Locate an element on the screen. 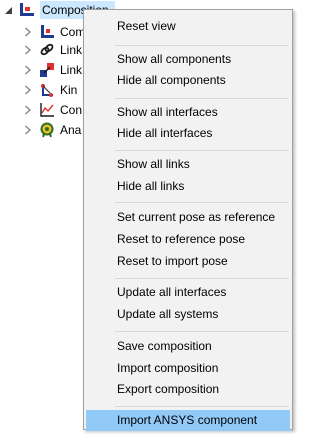  tree-item-links: Link is located at coordinates (52, 50).